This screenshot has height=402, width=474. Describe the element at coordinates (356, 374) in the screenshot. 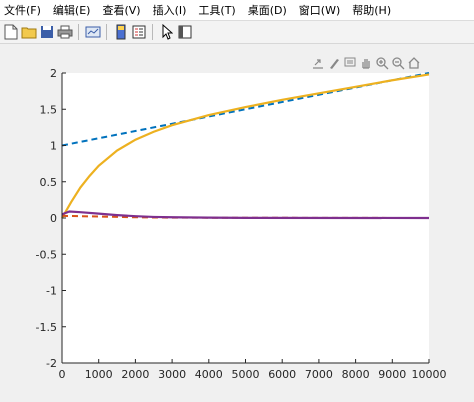

I see `x-tick-label: 8000` at that location.